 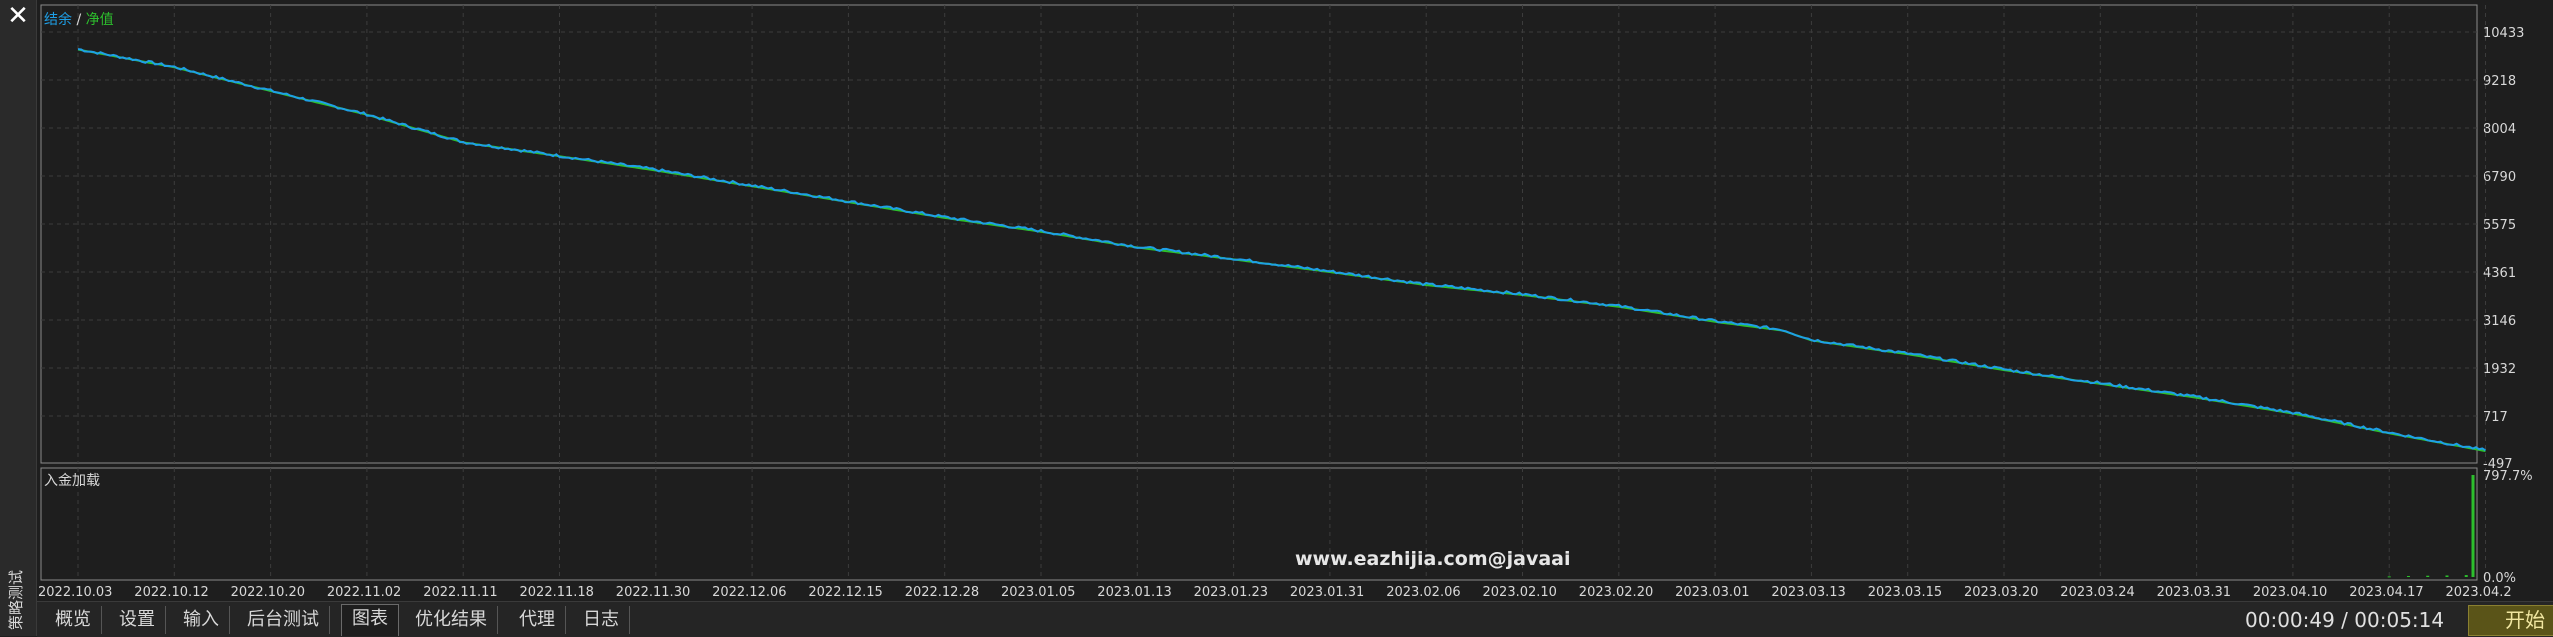 What do you see at coordinates (1134, 592) in the screenshot?
I see `x-tick-label: 2023.01.13` at bounding box center [1134, 592].